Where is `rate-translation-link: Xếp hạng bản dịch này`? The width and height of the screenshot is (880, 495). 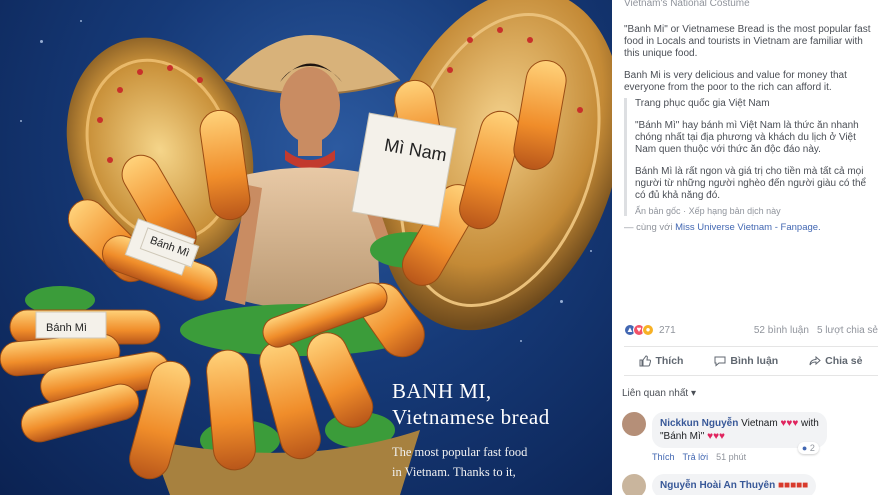 rate-translation-link: Xếp hạng bản dịch này is located at coordinates (735, 211).